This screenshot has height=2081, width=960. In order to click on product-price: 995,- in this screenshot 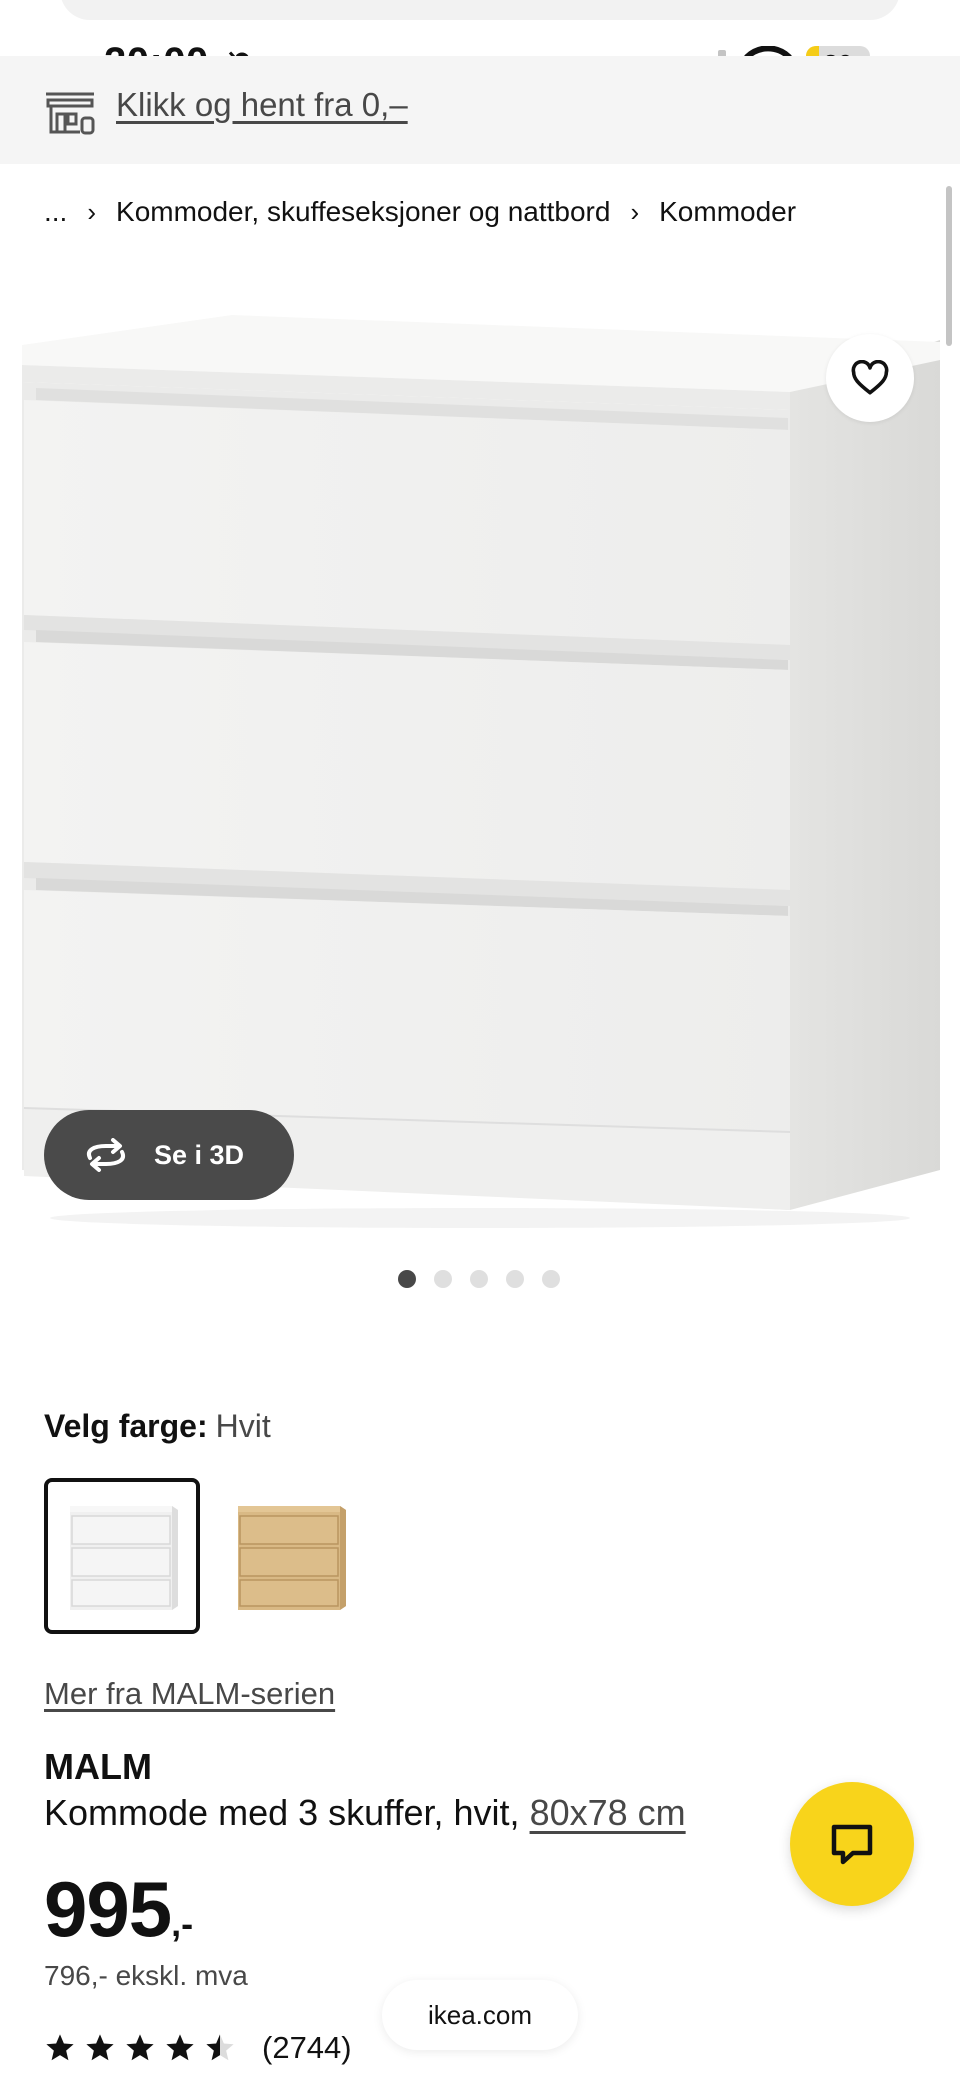, I will do `click(118, 1909)`.